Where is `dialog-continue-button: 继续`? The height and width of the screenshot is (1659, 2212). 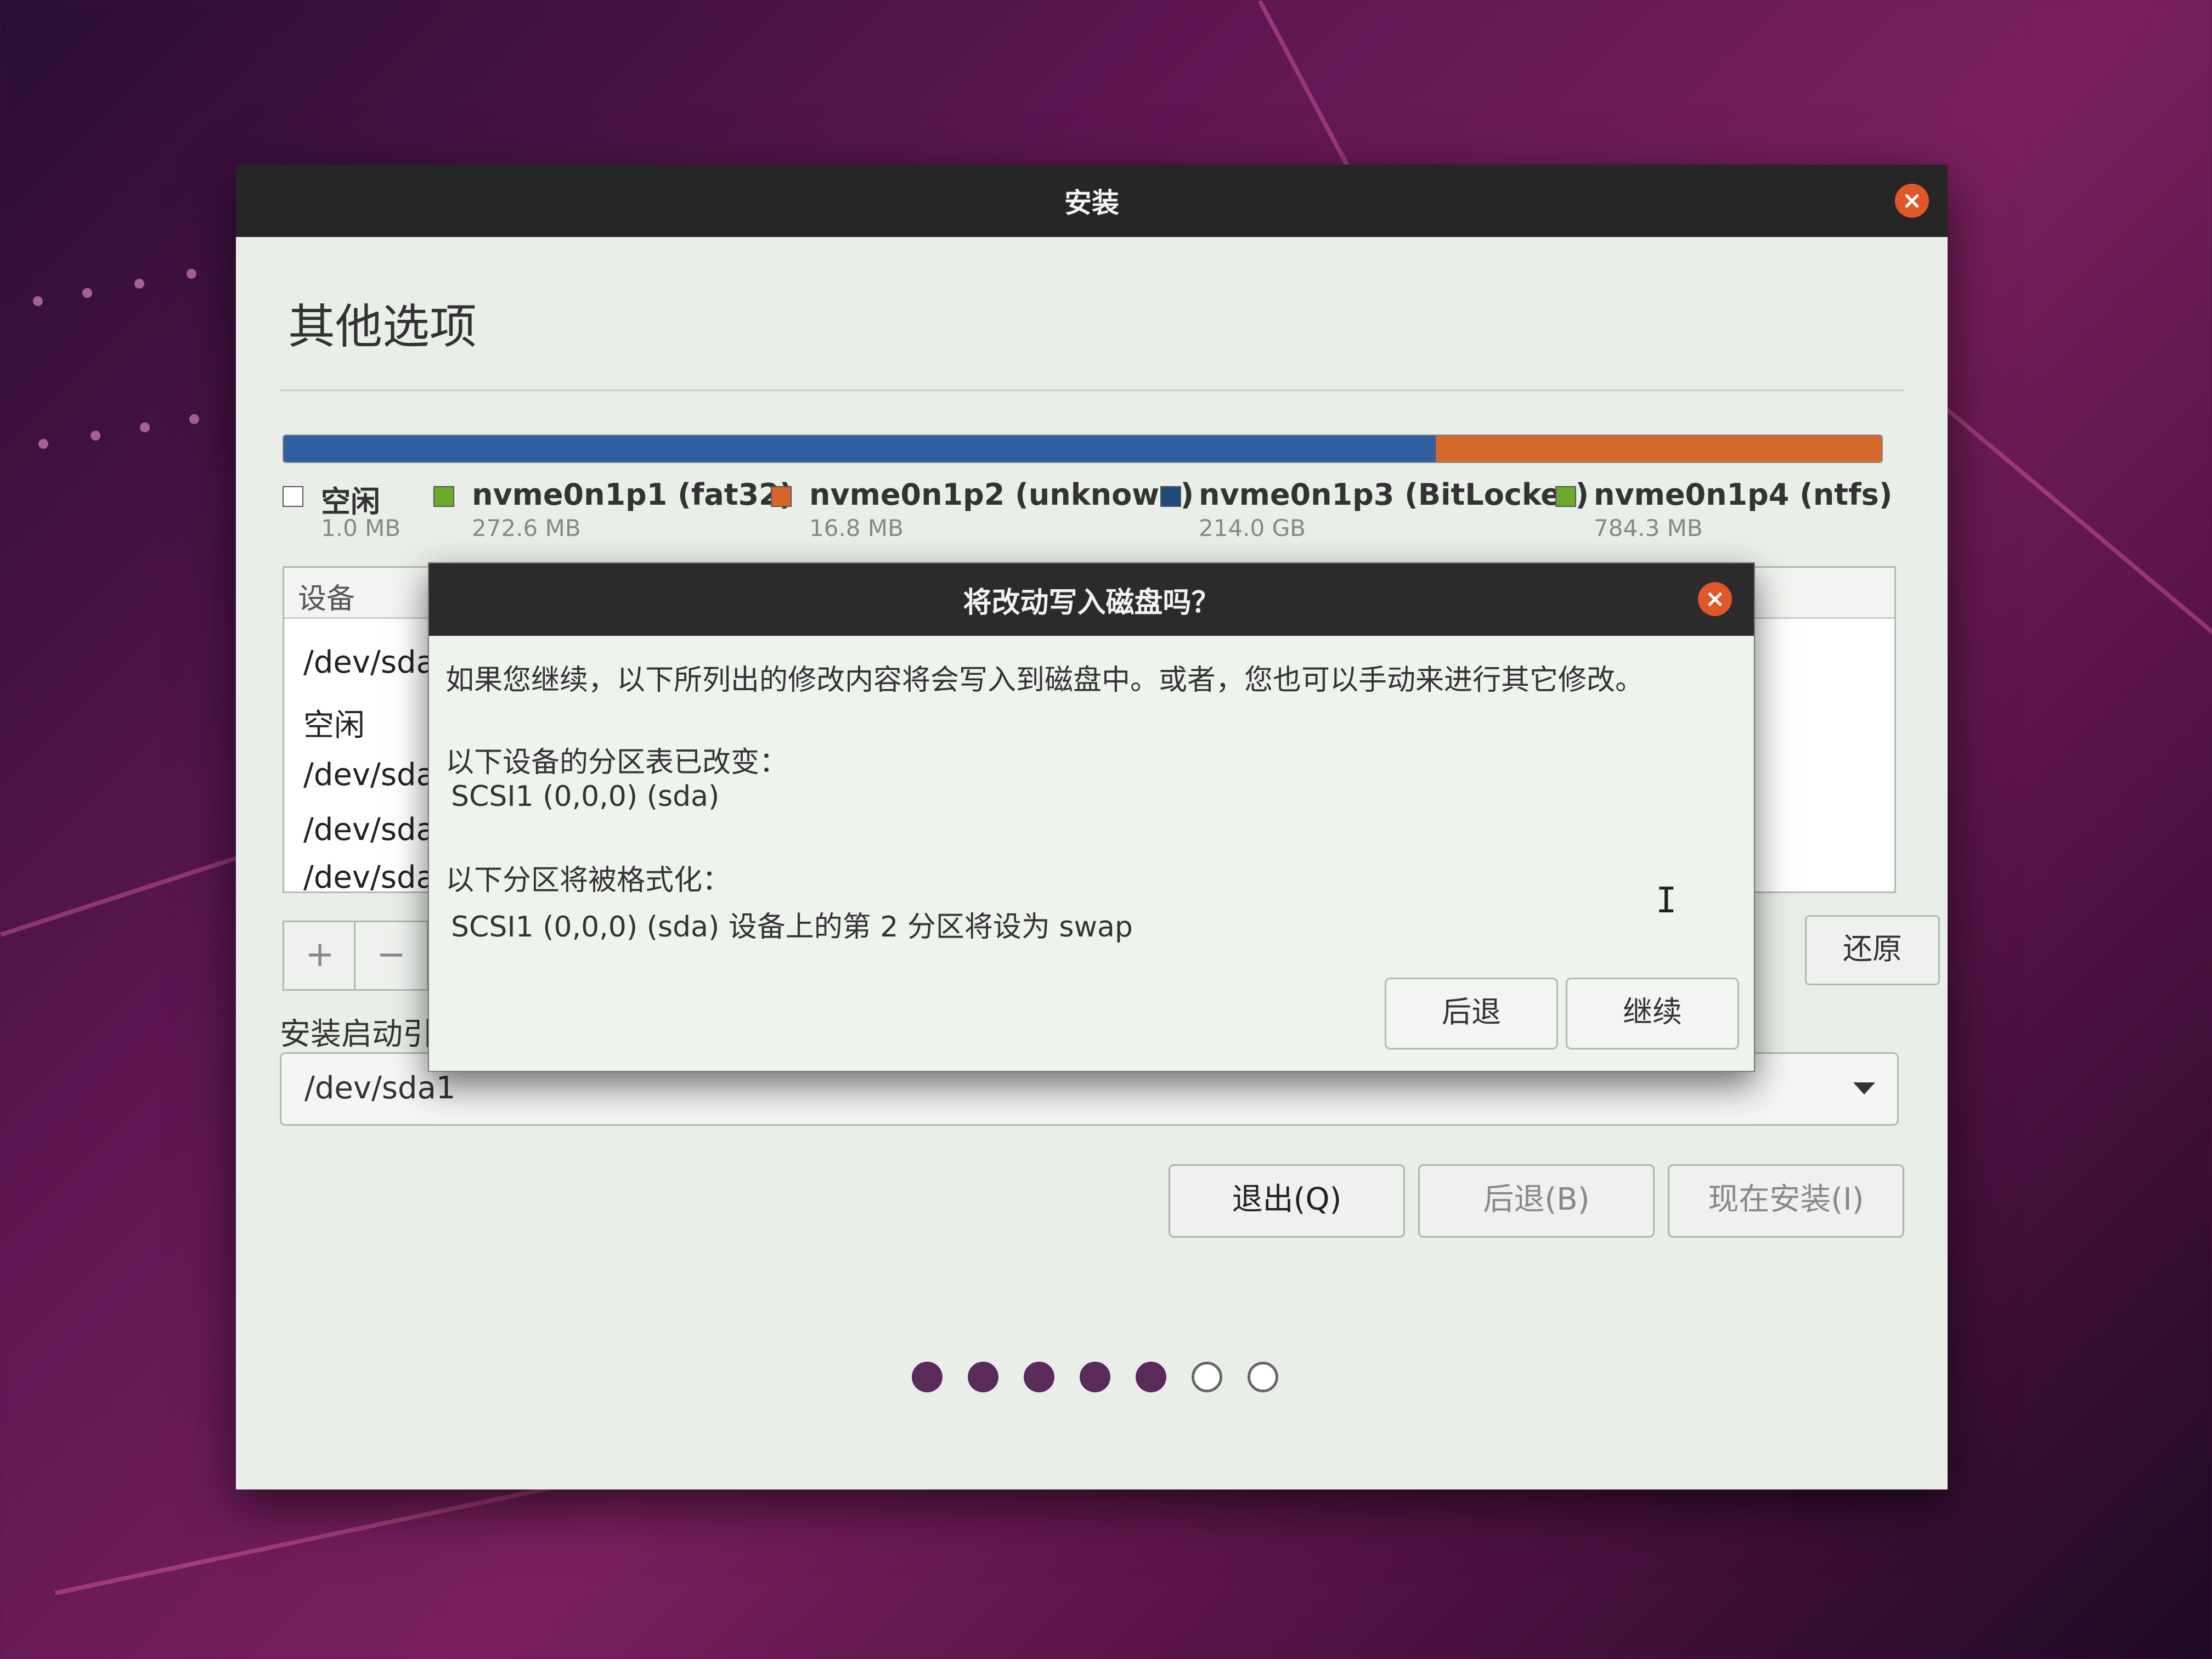 dialog-continue-button: 继续 is located at coordinates (1652, 1014).